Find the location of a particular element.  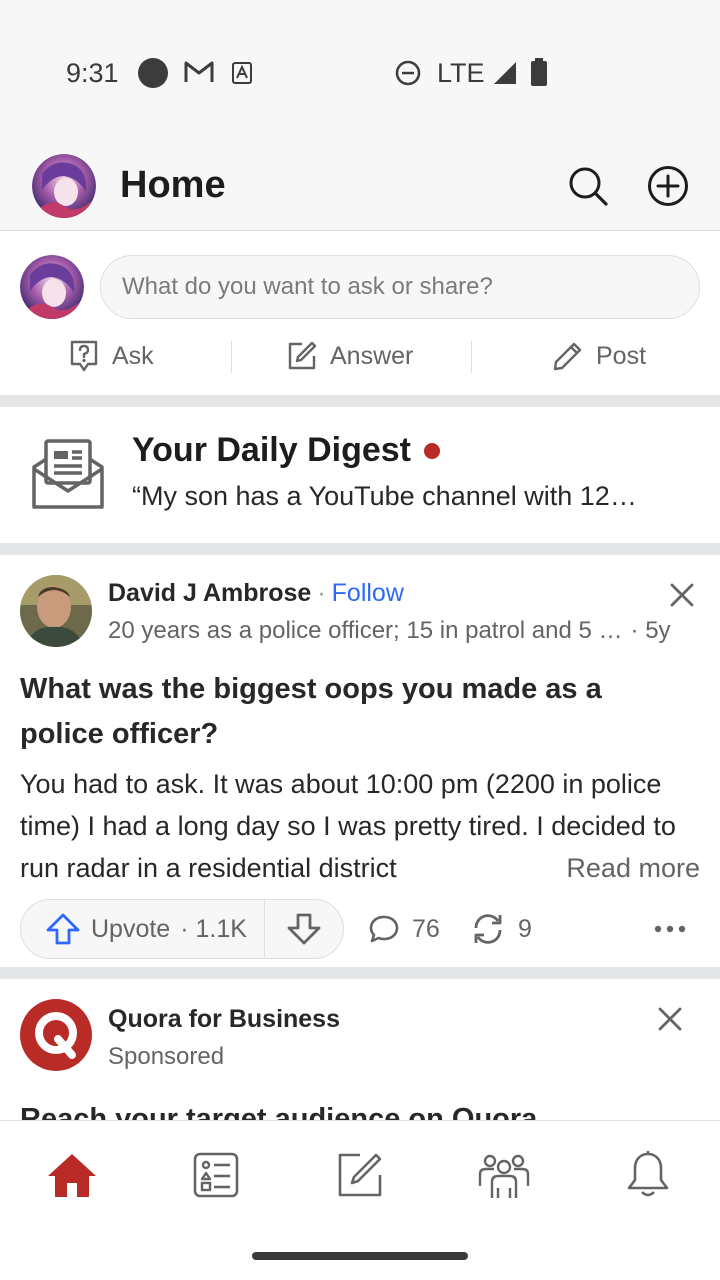

more-dots-icon is located at coordinates (670, 929).